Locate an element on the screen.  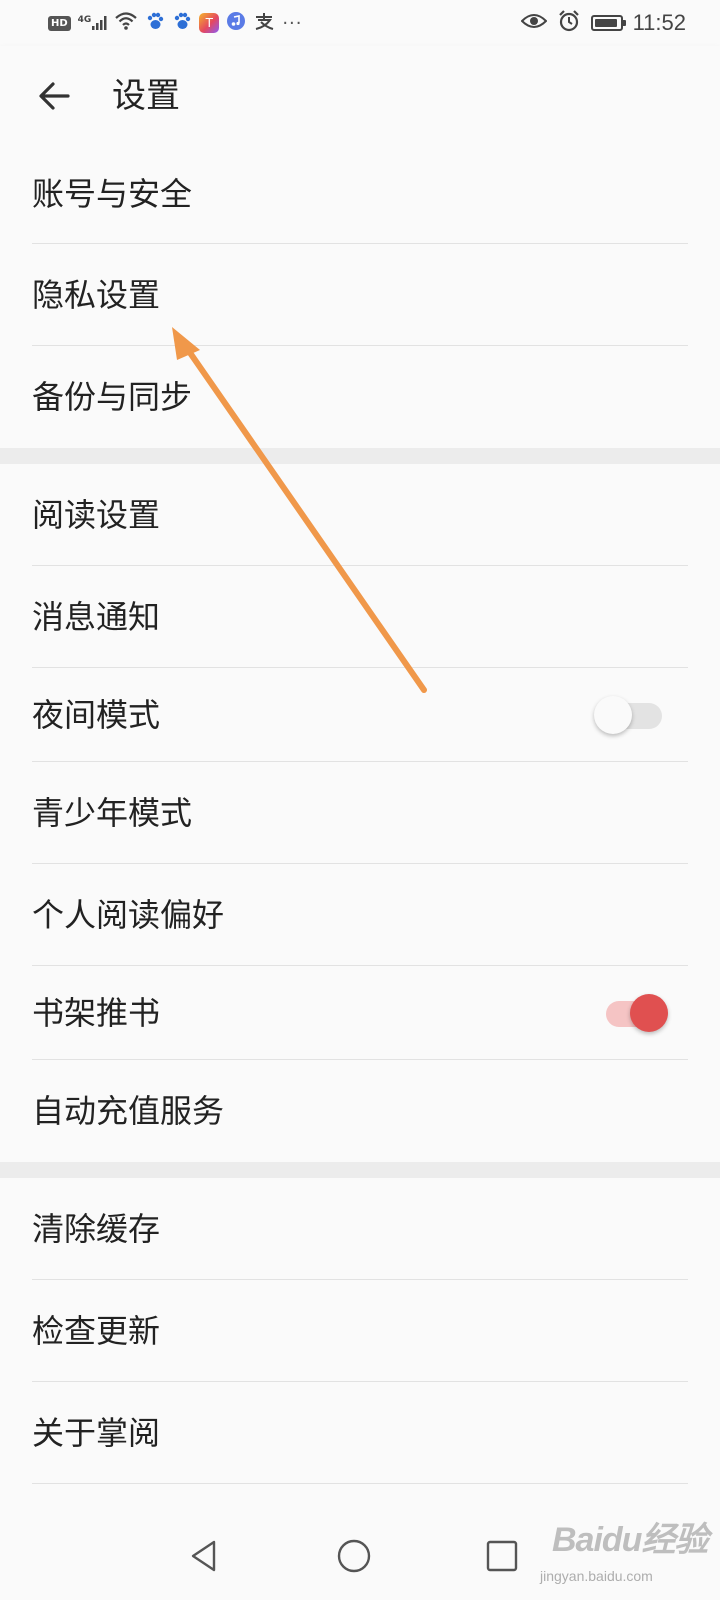
page-title: 设置 is located at coordinates (146, 96).